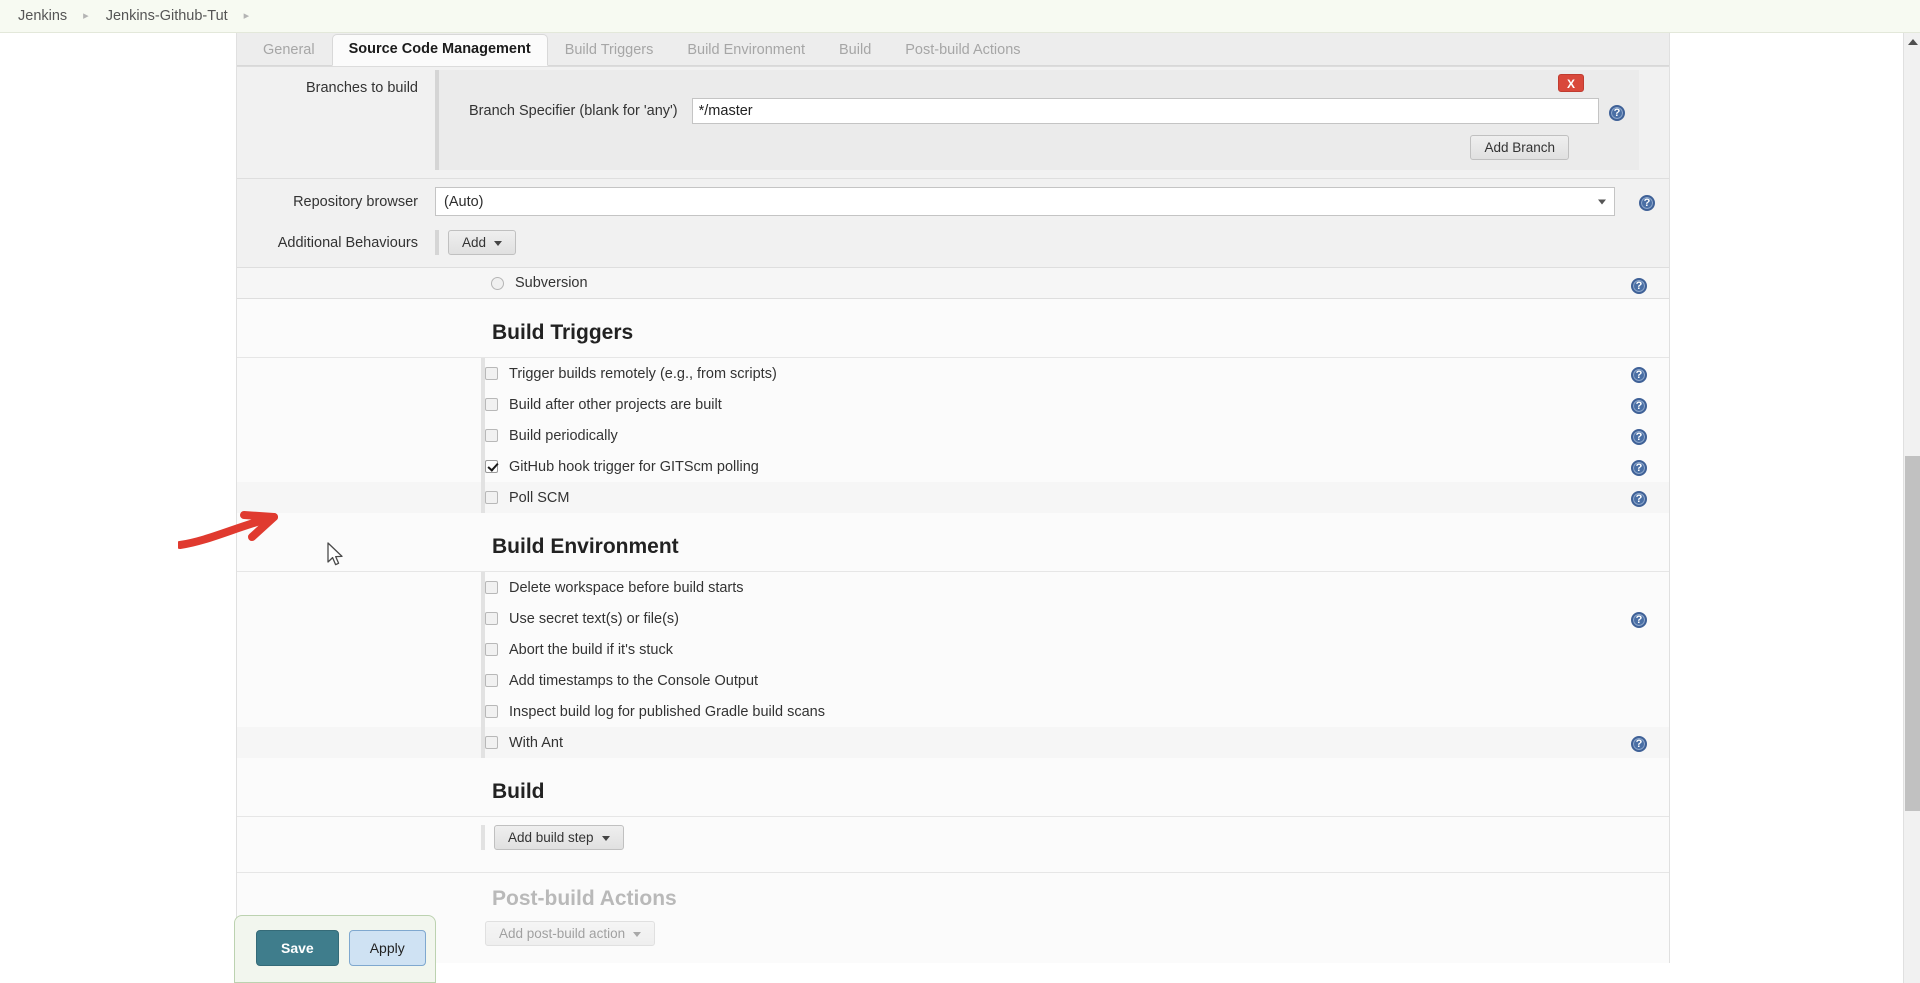 The width and height of the screenshot is (1920, 983). What do you see at coordinates (1912, 633) in the screenshot?
I see `scrollbar-thumb` at bounding box center [1912, 633].